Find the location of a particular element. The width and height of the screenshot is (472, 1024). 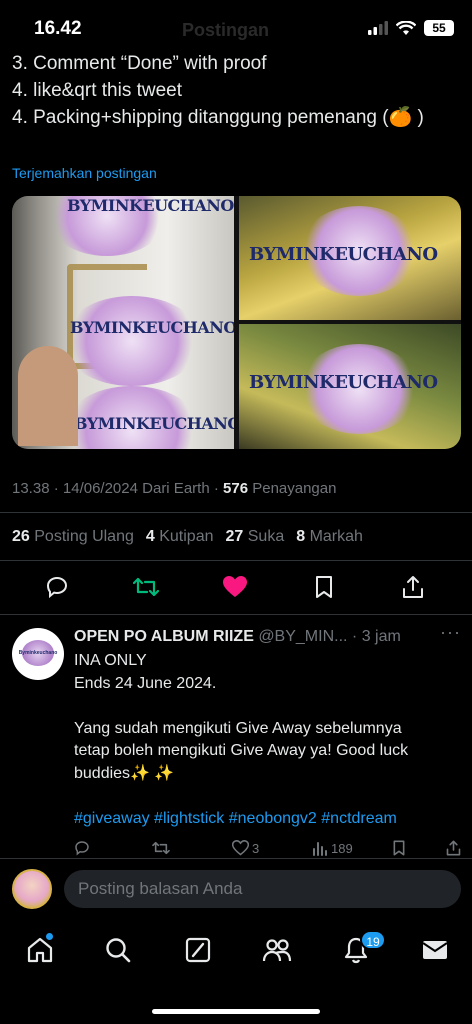

avatar-text: Byminkeuchano is located at coordinates (38, 653).